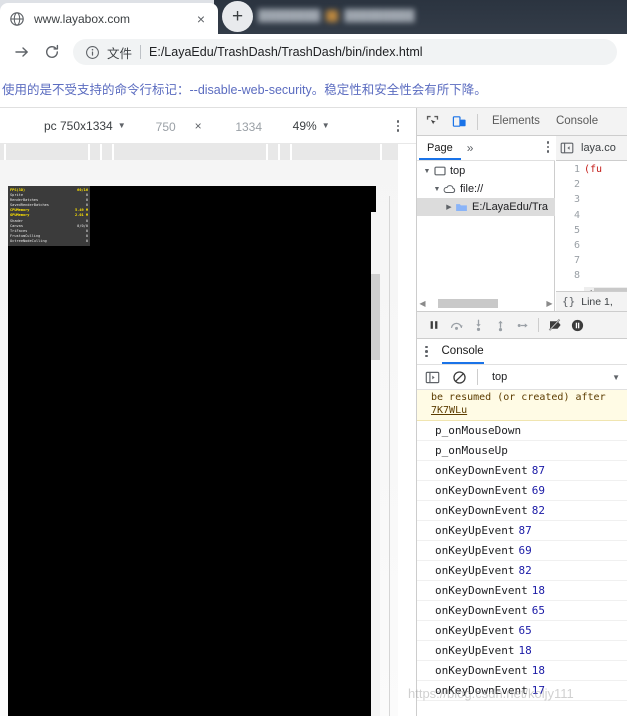 Image resolution: width=627 pixels, height=716 pixels. I want to click on console-log-row: onKeyUpEvent 69, so click(522, 551).